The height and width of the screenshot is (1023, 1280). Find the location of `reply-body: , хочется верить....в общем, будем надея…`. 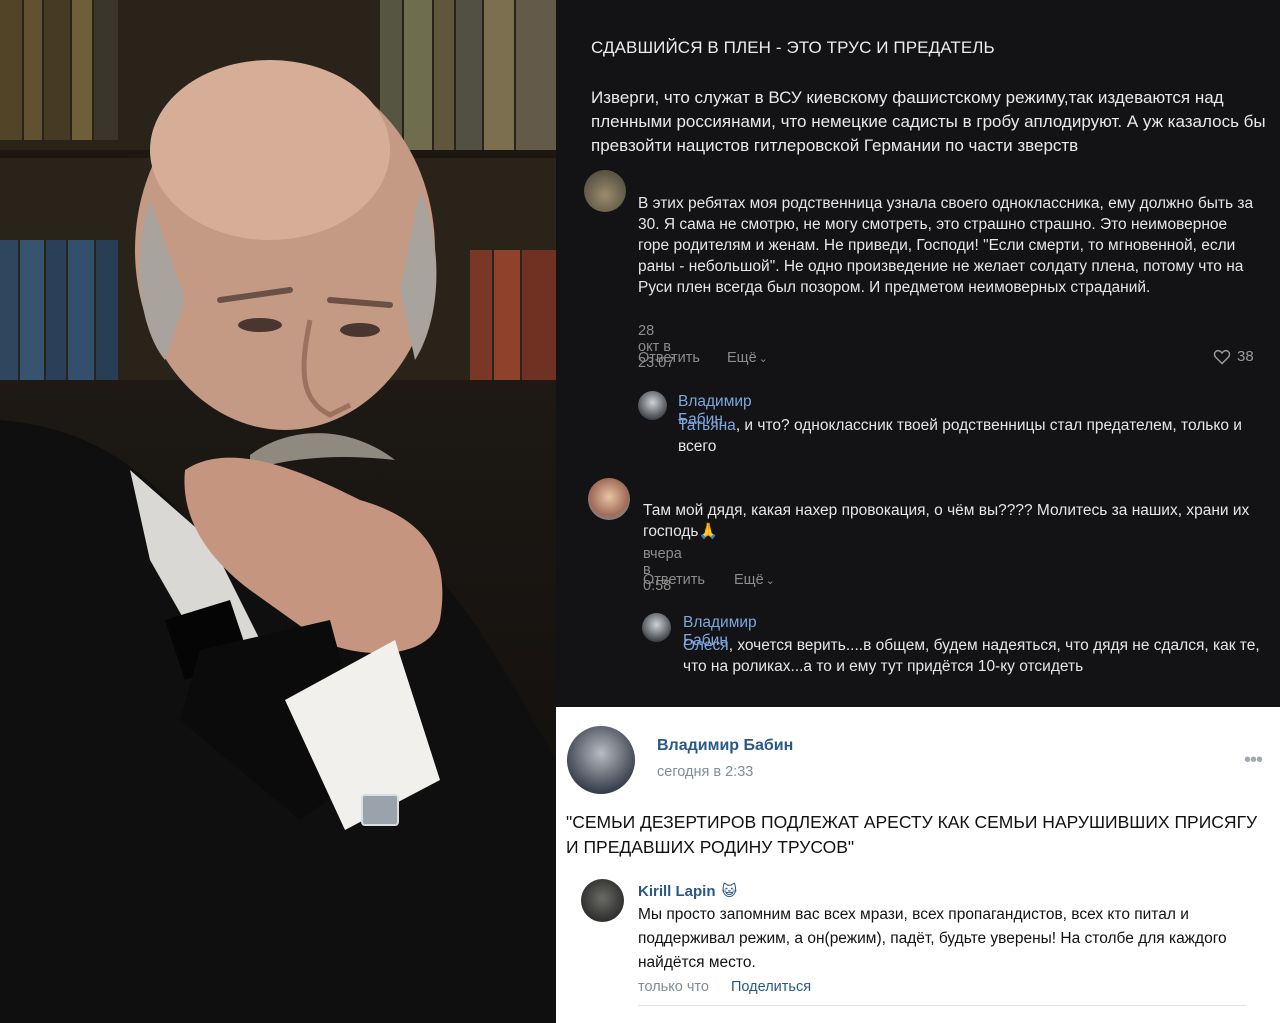

reply-body: , хочется верить....в общем, будем надея… is located at coordinates (971, 656).